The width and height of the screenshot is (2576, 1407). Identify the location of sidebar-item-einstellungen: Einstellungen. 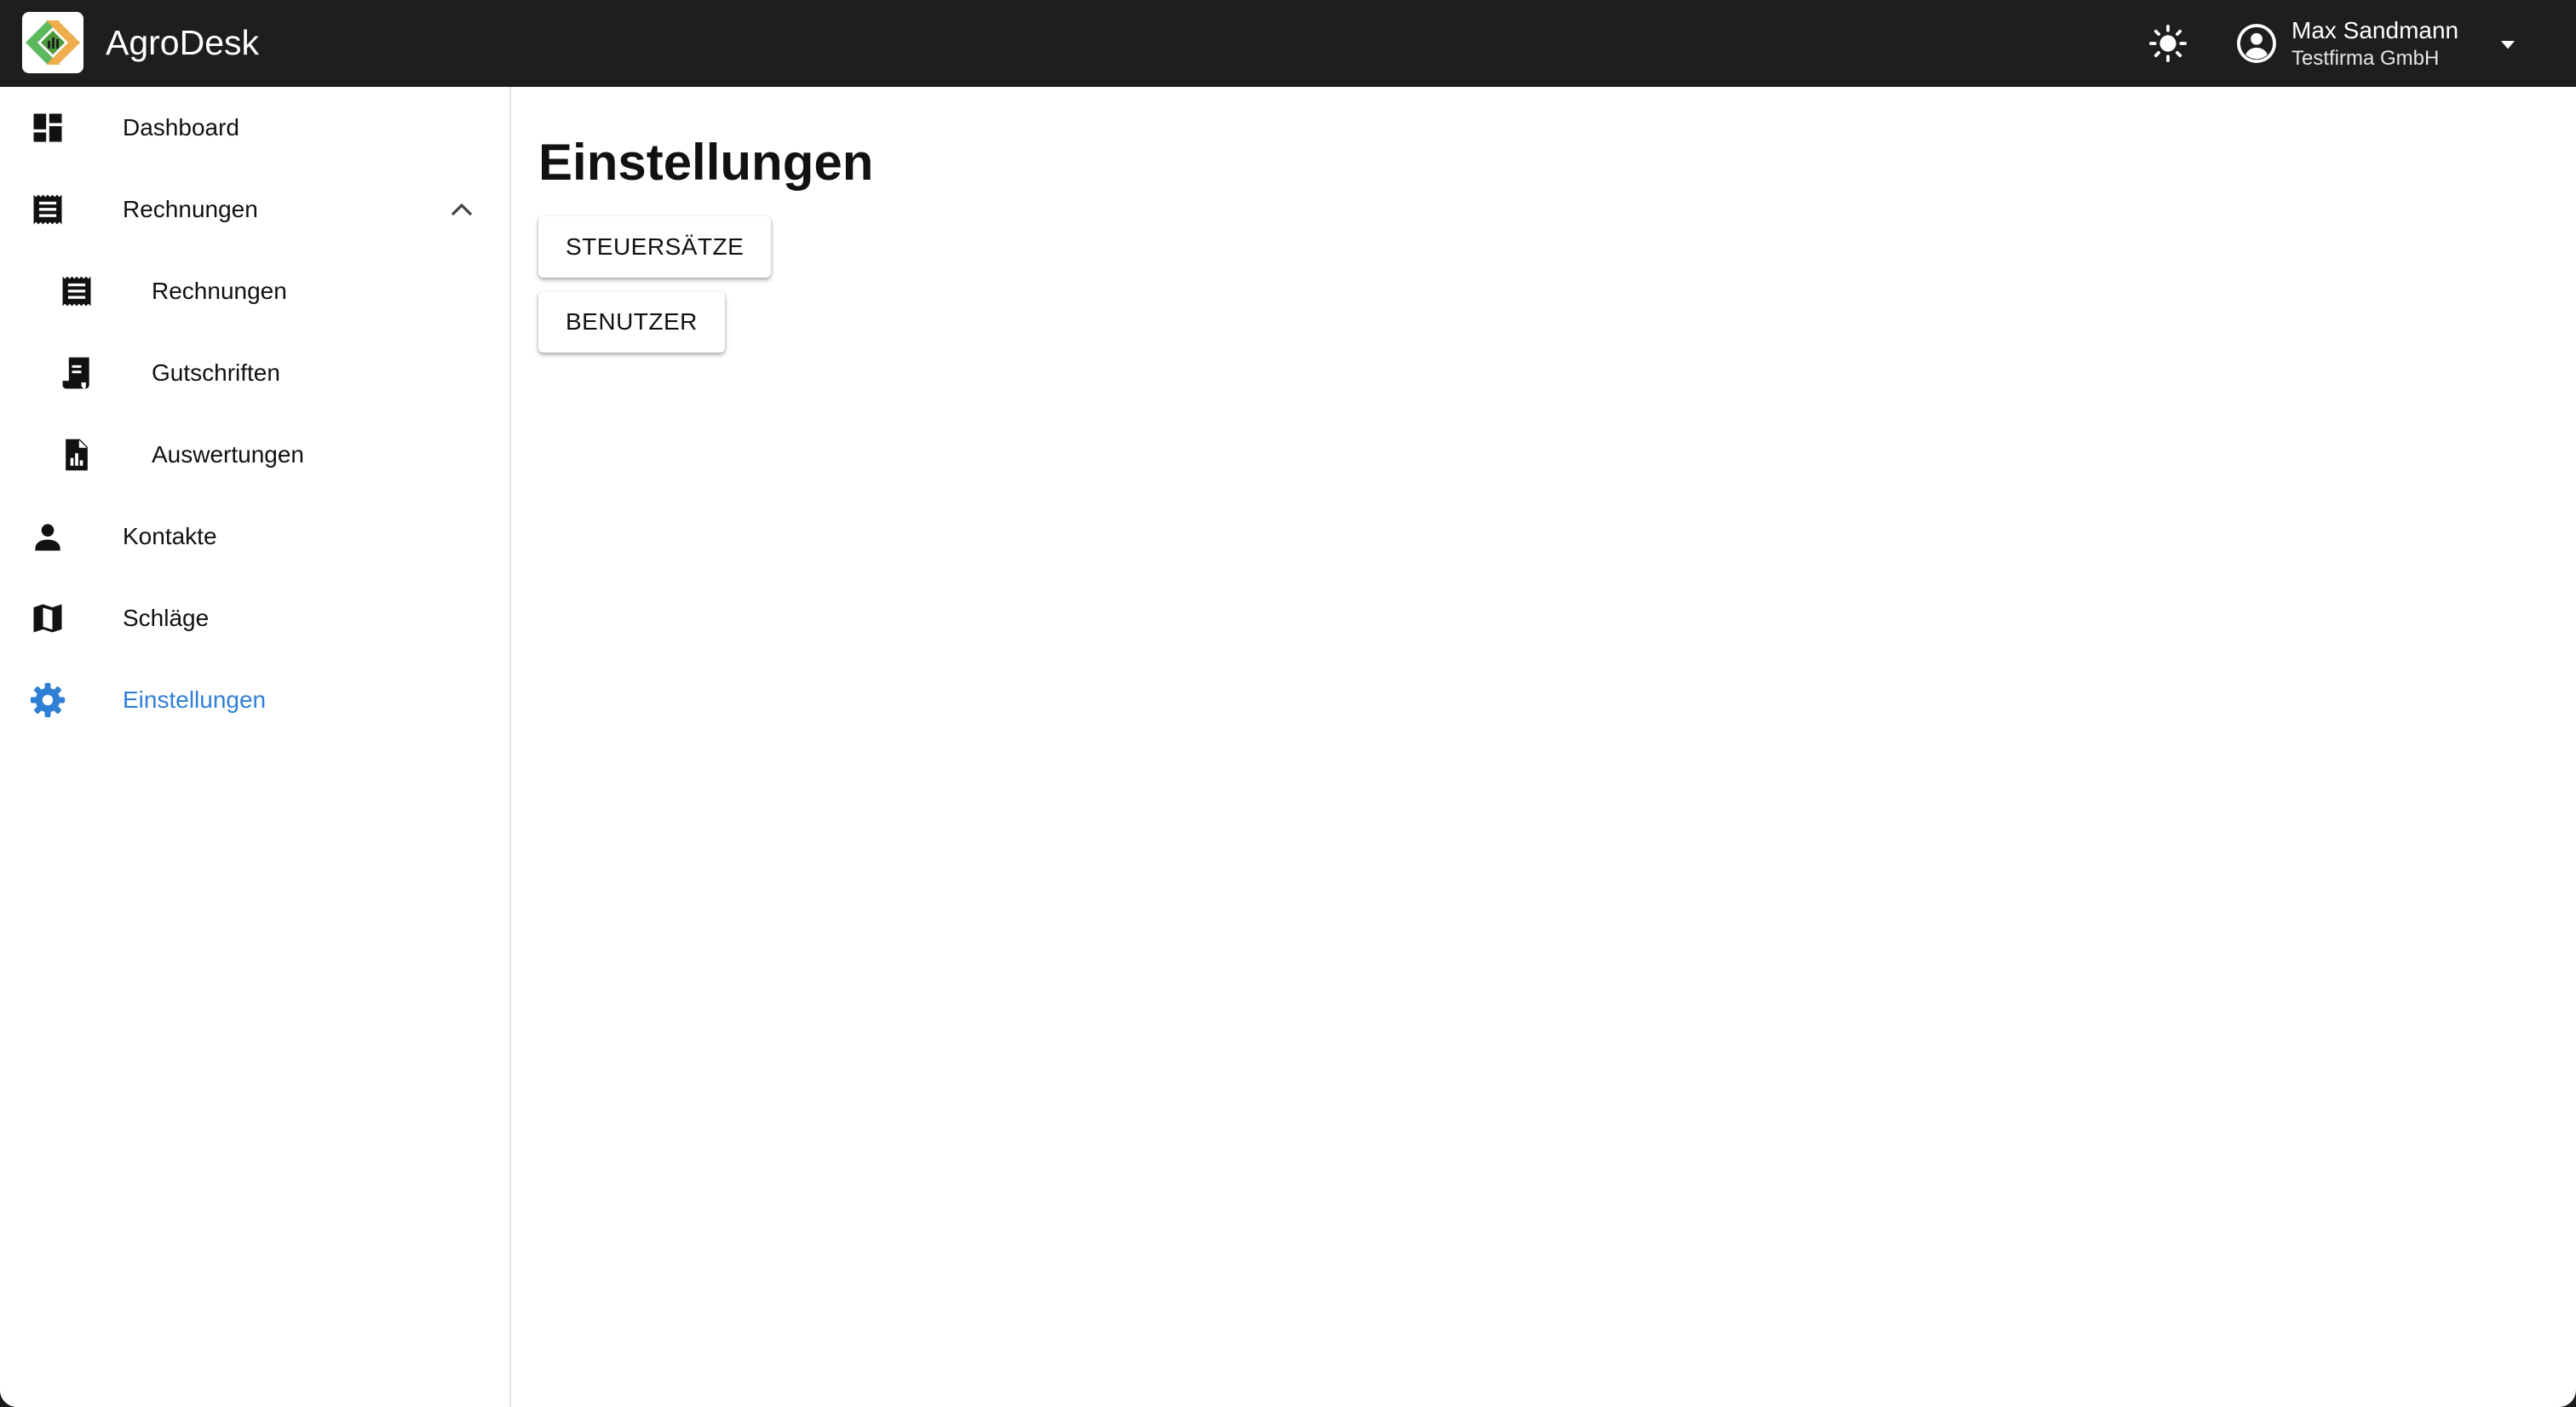
(255, 700).